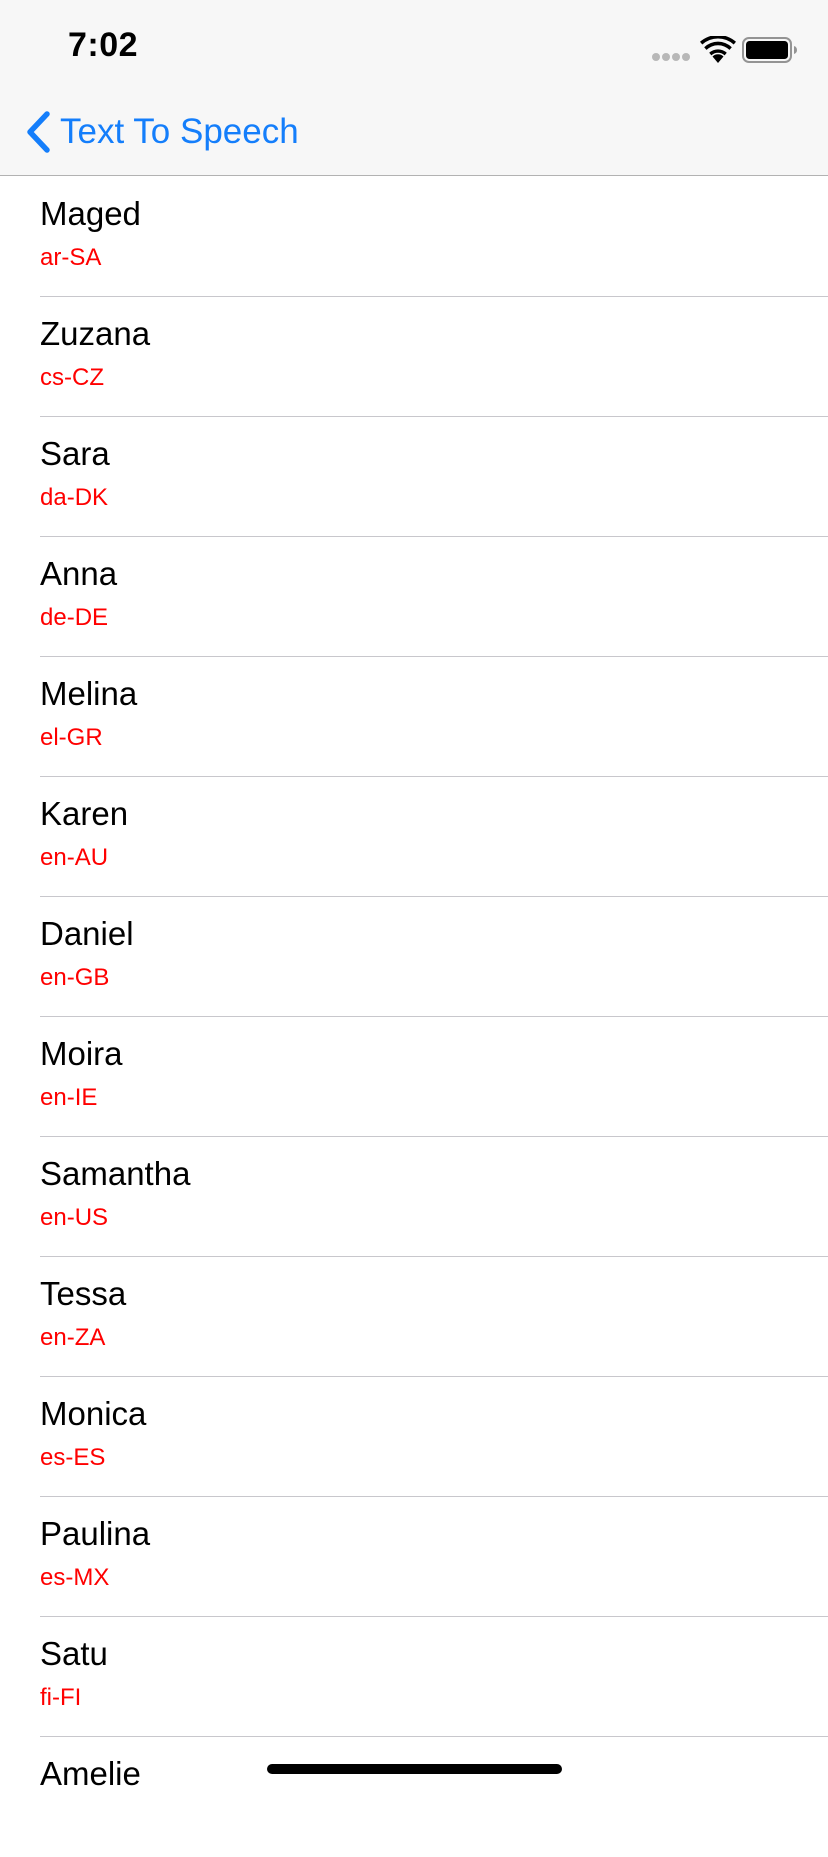  What do you see at coordinates (414, 1677) in the screenshot?
I see `voice-row: Satu fi-FI` at bounding box center [414, 1677].